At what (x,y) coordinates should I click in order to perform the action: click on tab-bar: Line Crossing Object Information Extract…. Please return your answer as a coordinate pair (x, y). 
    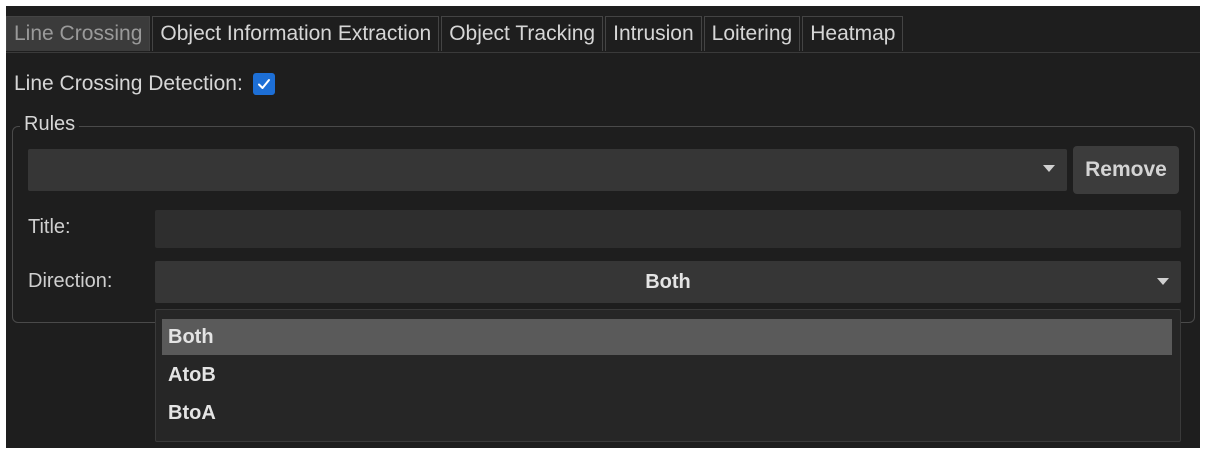
    Looking at the image, I should click on (603, 34).